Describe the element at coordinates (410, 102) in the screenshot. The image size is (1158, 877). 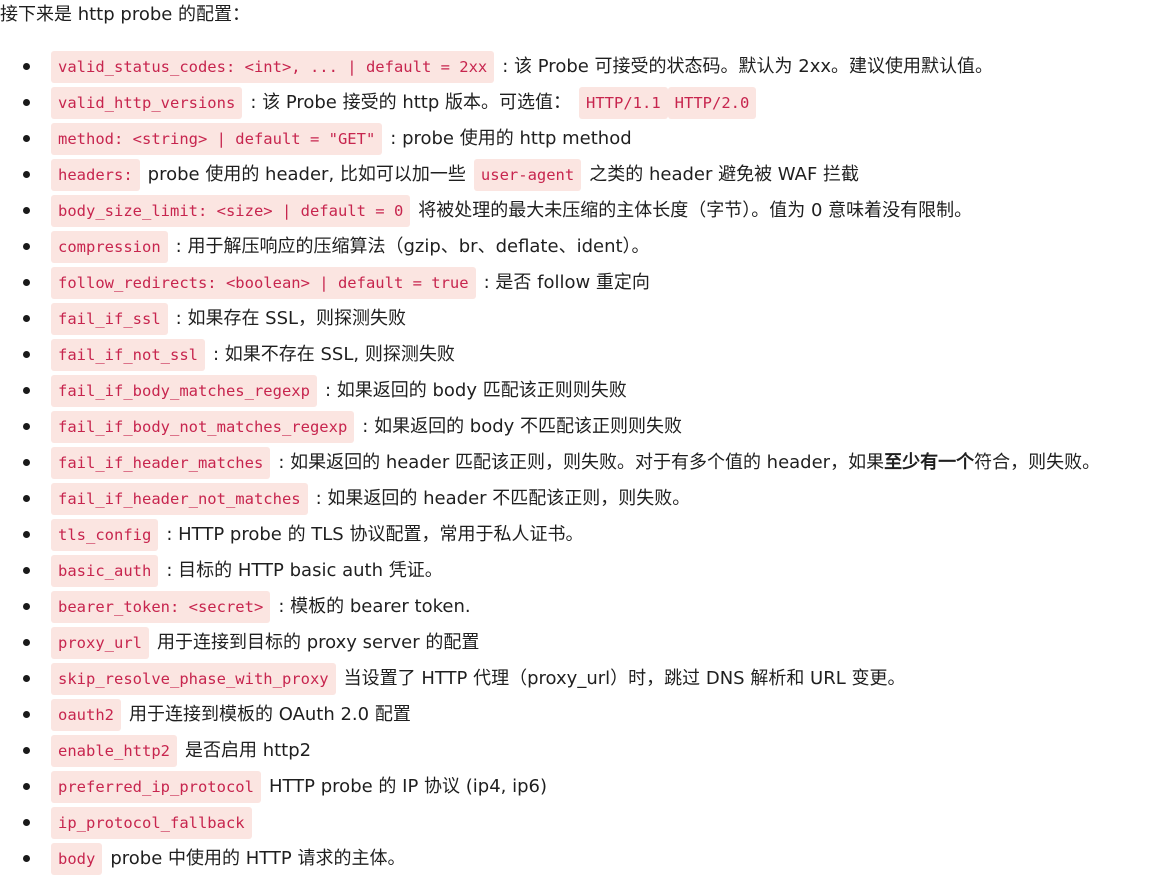
I see `description-text: : 该 Probe 接受的 http 版本。可选值：` at that location.